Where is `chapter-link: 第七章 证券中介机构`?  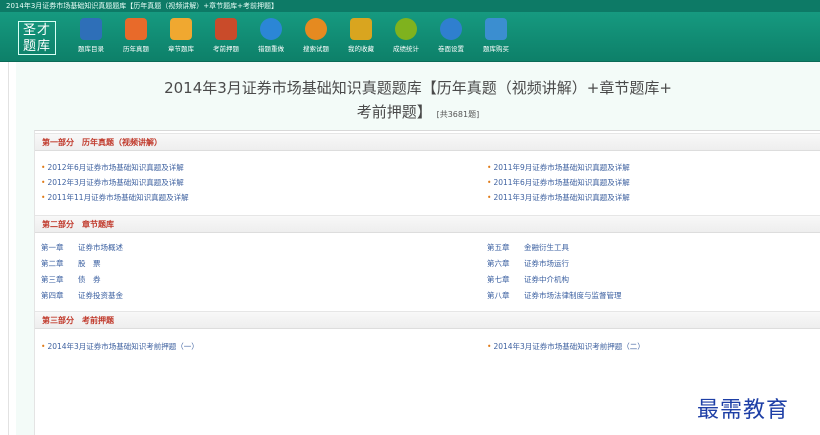
chapter-link: 第七章 证券中介机构 is located at coordinates (528, 280).